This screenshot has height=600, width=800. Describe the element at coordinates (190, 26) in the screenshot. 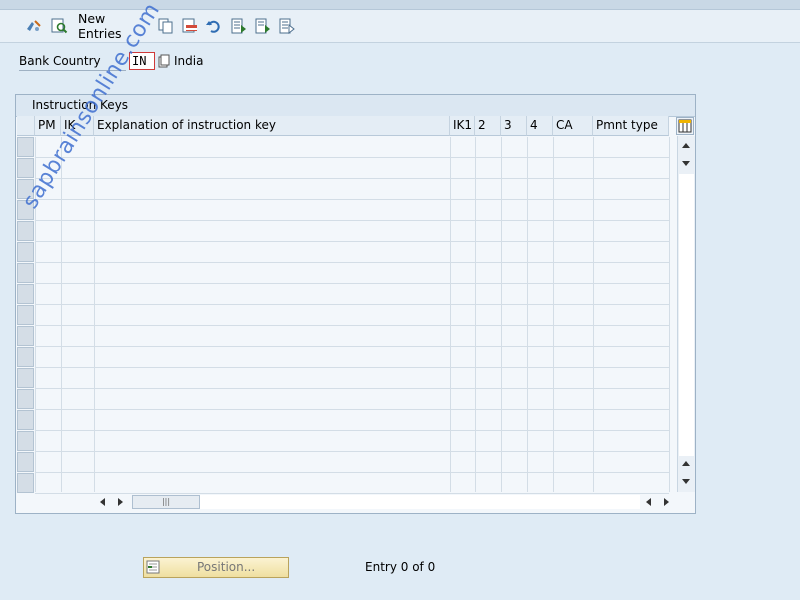

I see `delete-icon` at that location.